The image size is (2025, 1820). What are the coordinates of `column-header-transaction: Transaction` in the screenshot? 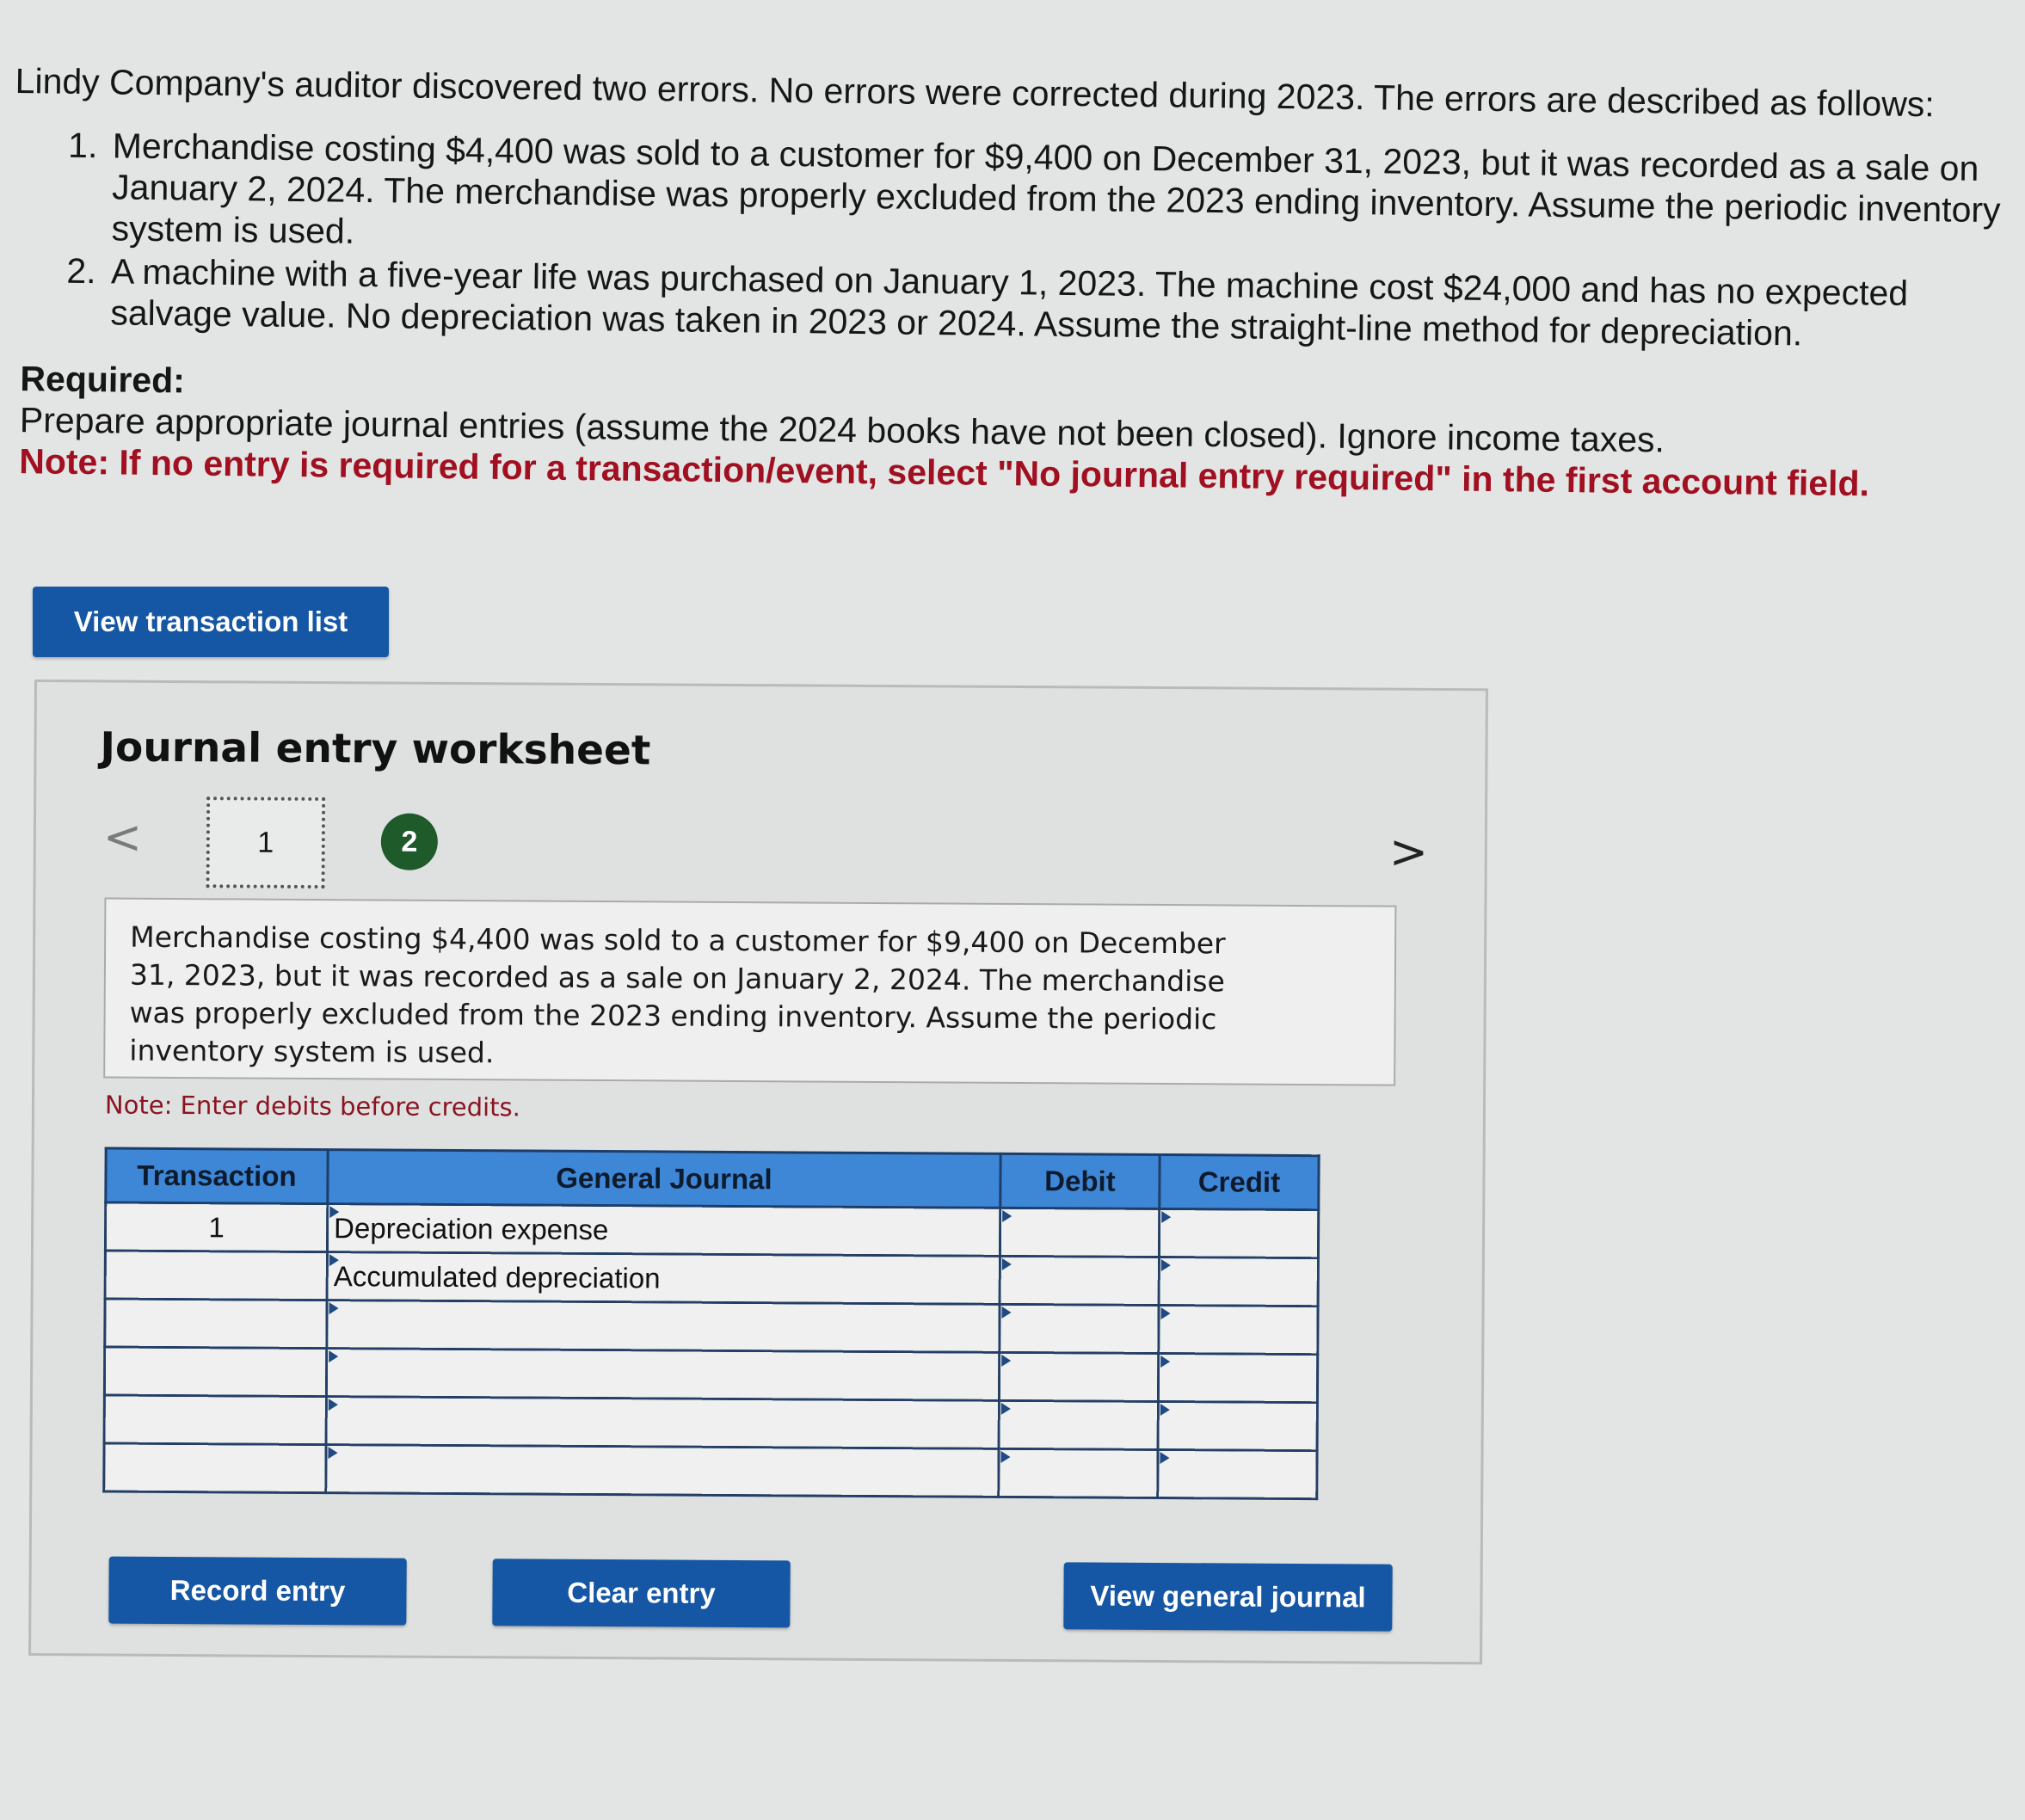 It's located at (217, 1176).